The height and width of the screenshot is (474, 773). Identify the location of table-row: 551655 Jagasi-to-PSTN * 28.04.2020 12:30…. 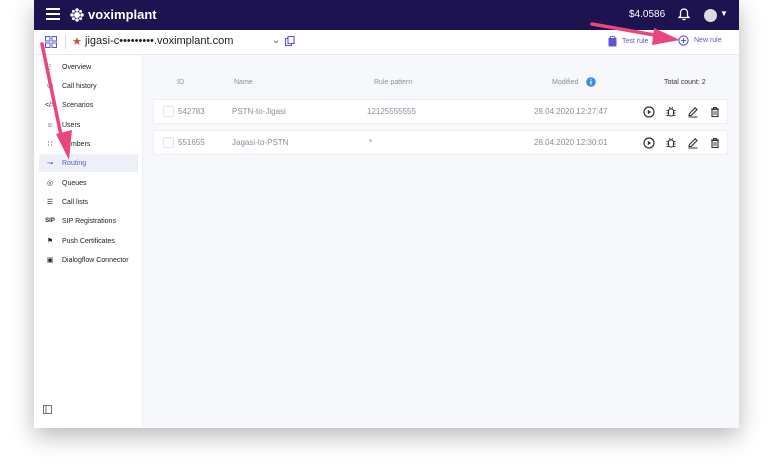
(440, 142).